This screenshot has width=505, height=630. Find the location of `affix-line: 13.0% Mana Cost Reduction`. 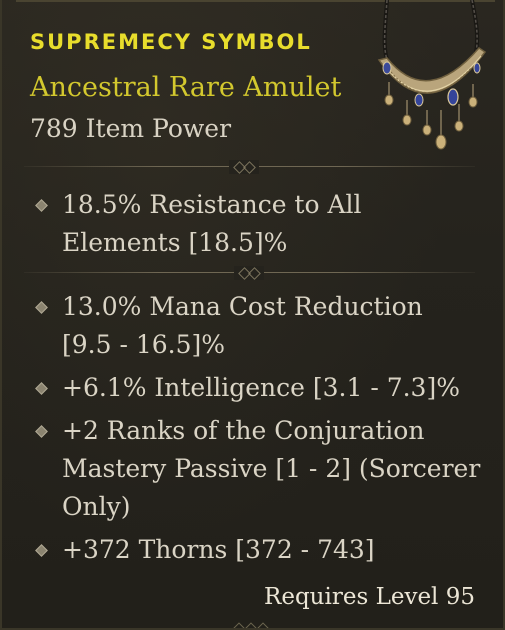

affix-line: 13.0% Mana Cost Reduction is located at coordinates (242, 306).